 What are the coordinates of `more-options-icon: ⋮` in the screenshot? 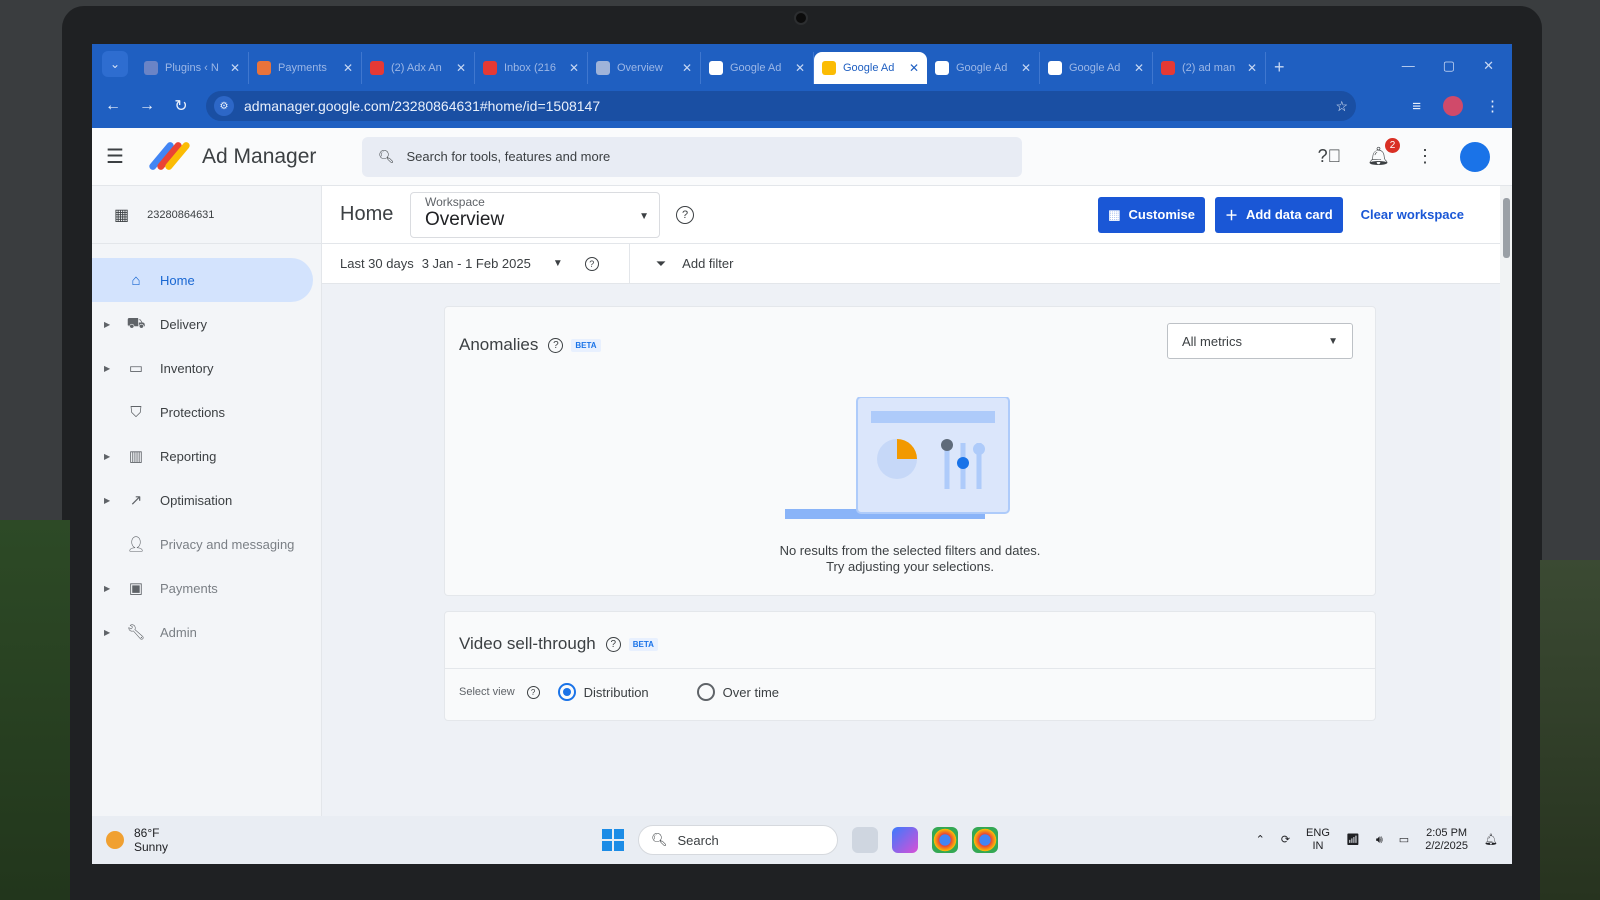 It's located at (1425, 156).